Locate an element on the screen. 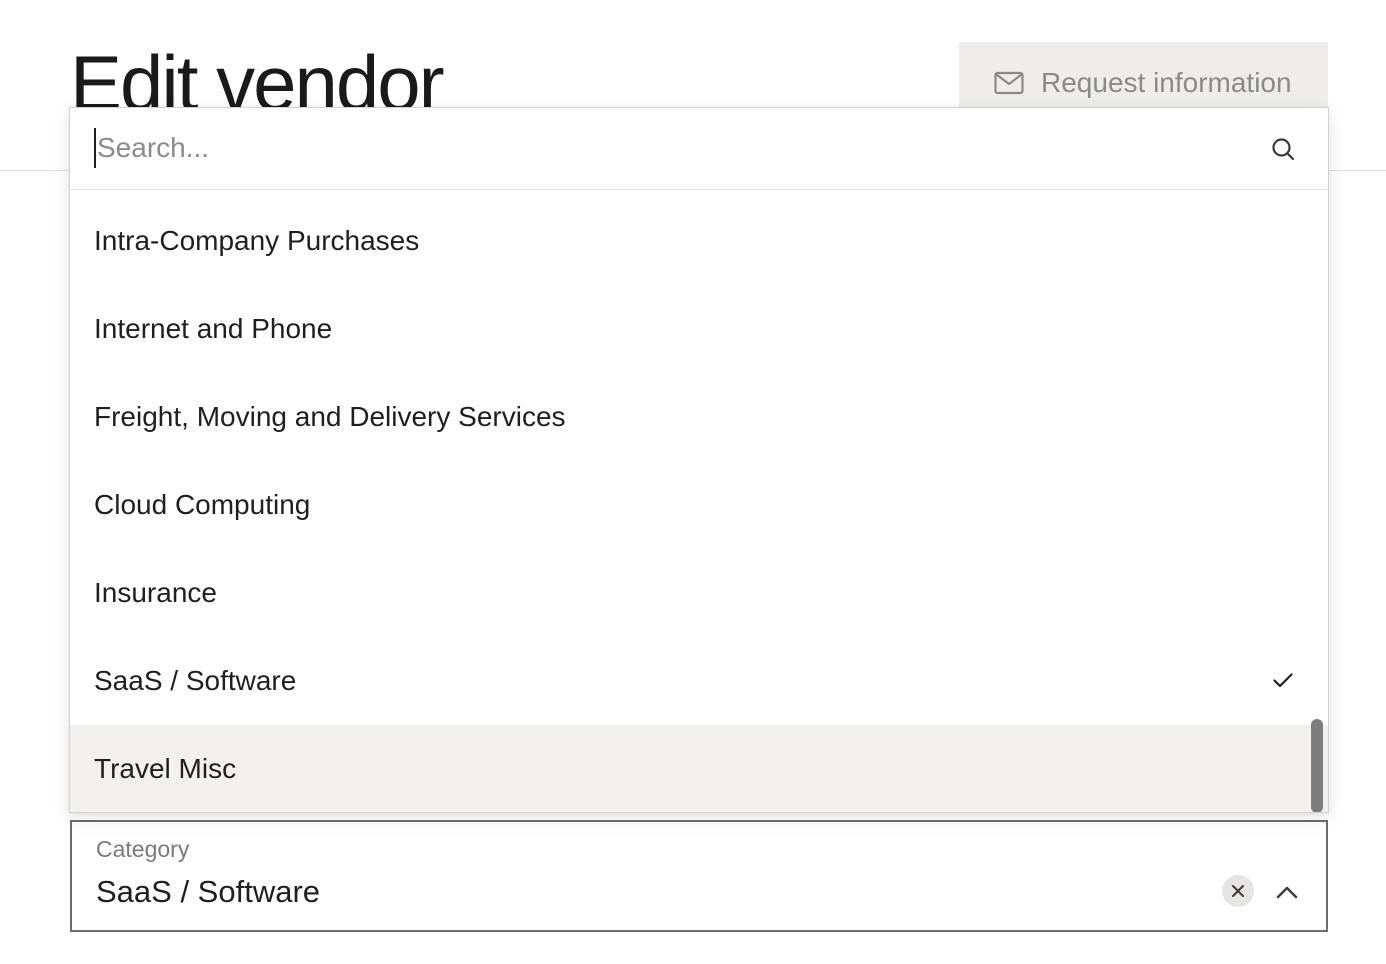 This screenshot has width=1386, height=964. chevron-up-icon is located at coordinates (1287, 892).